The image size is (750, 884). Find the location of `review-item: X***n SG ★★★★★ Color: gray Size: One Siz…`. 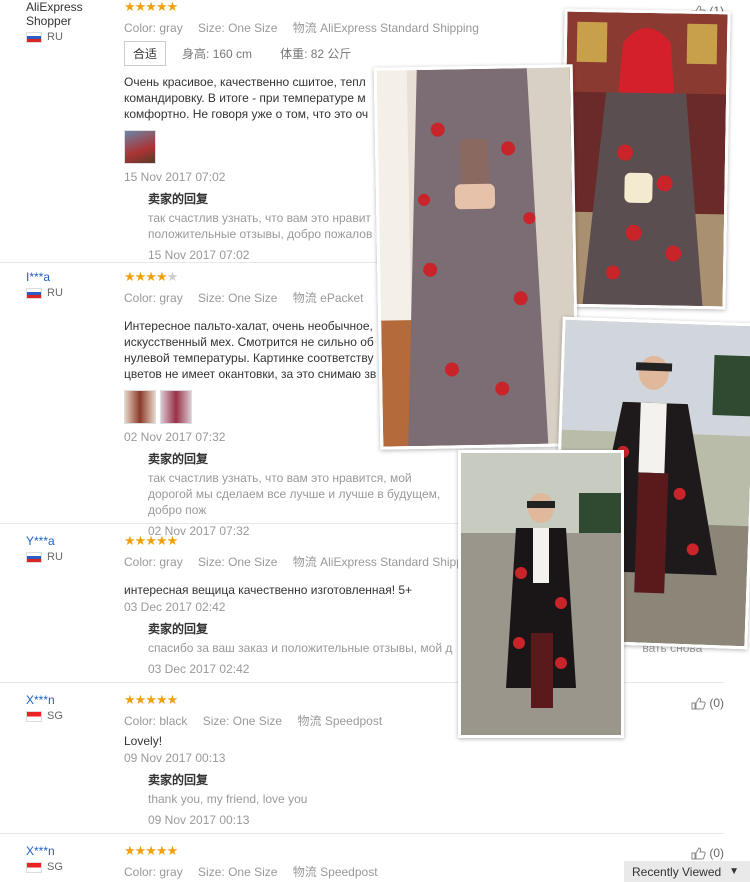

review-item: X***n SG ★★★★★ Color: gray Size: One Siz… is located at coordinates (362, 864).